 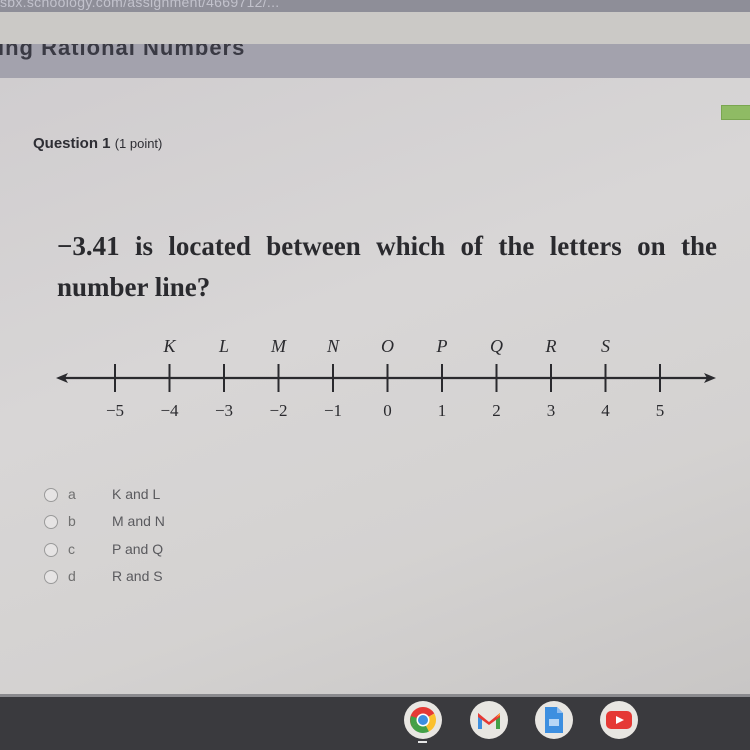 I want to click on option-letter: b, so click(x=72, y=521).